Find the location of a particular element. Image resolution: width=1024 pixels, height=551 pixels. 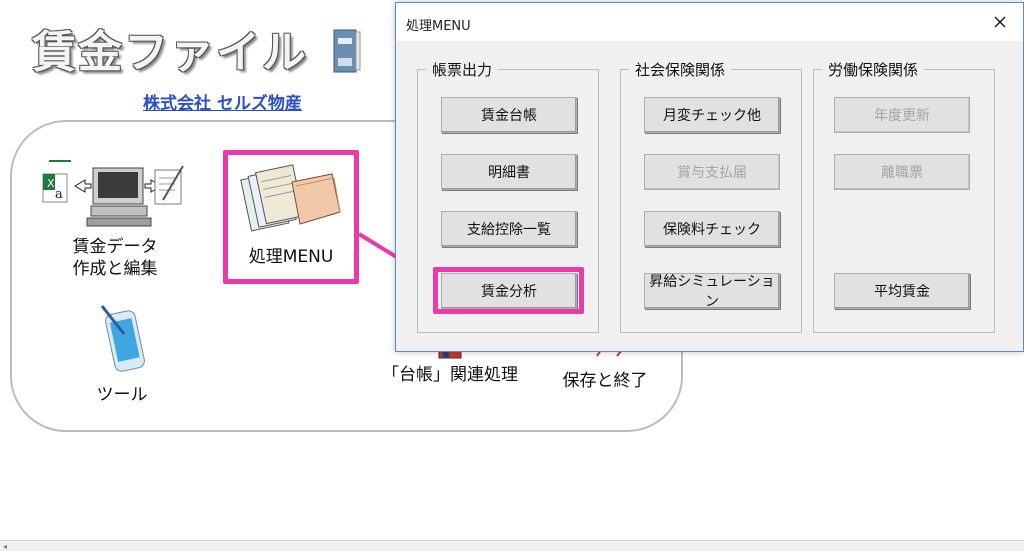

menu-item-label: 「台帳」関連処理 is located at coordinates (450, 375).